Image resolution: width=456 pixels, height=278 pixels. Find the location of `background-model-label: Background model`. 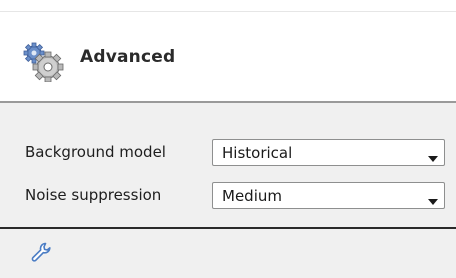

background-model-label: Background model is located at coordinates (95, 152).